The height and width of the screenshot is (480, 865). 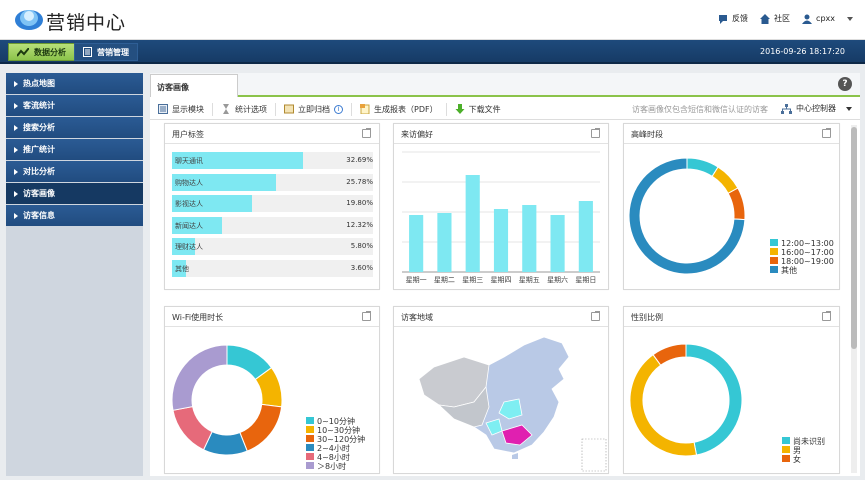 What do you see at coordinates (272, 182) in the screenshot?
I see `tag-row: 购物达人 25.78%` at bounding box center [272, 182].